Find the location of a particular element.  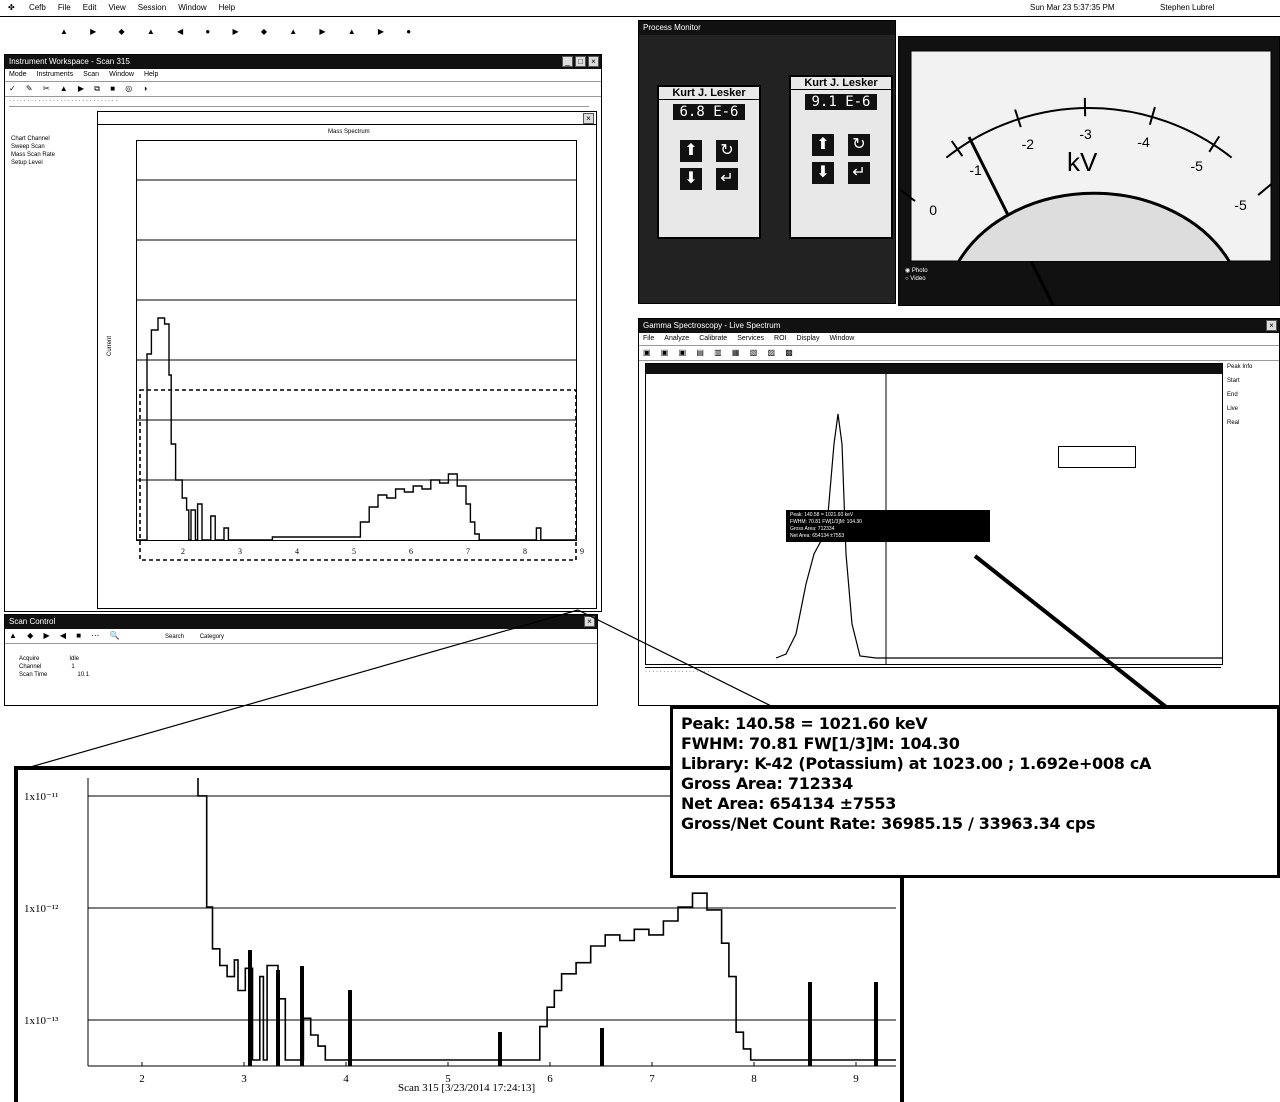

menu-item: Scan is located at coordinates (91, 74).